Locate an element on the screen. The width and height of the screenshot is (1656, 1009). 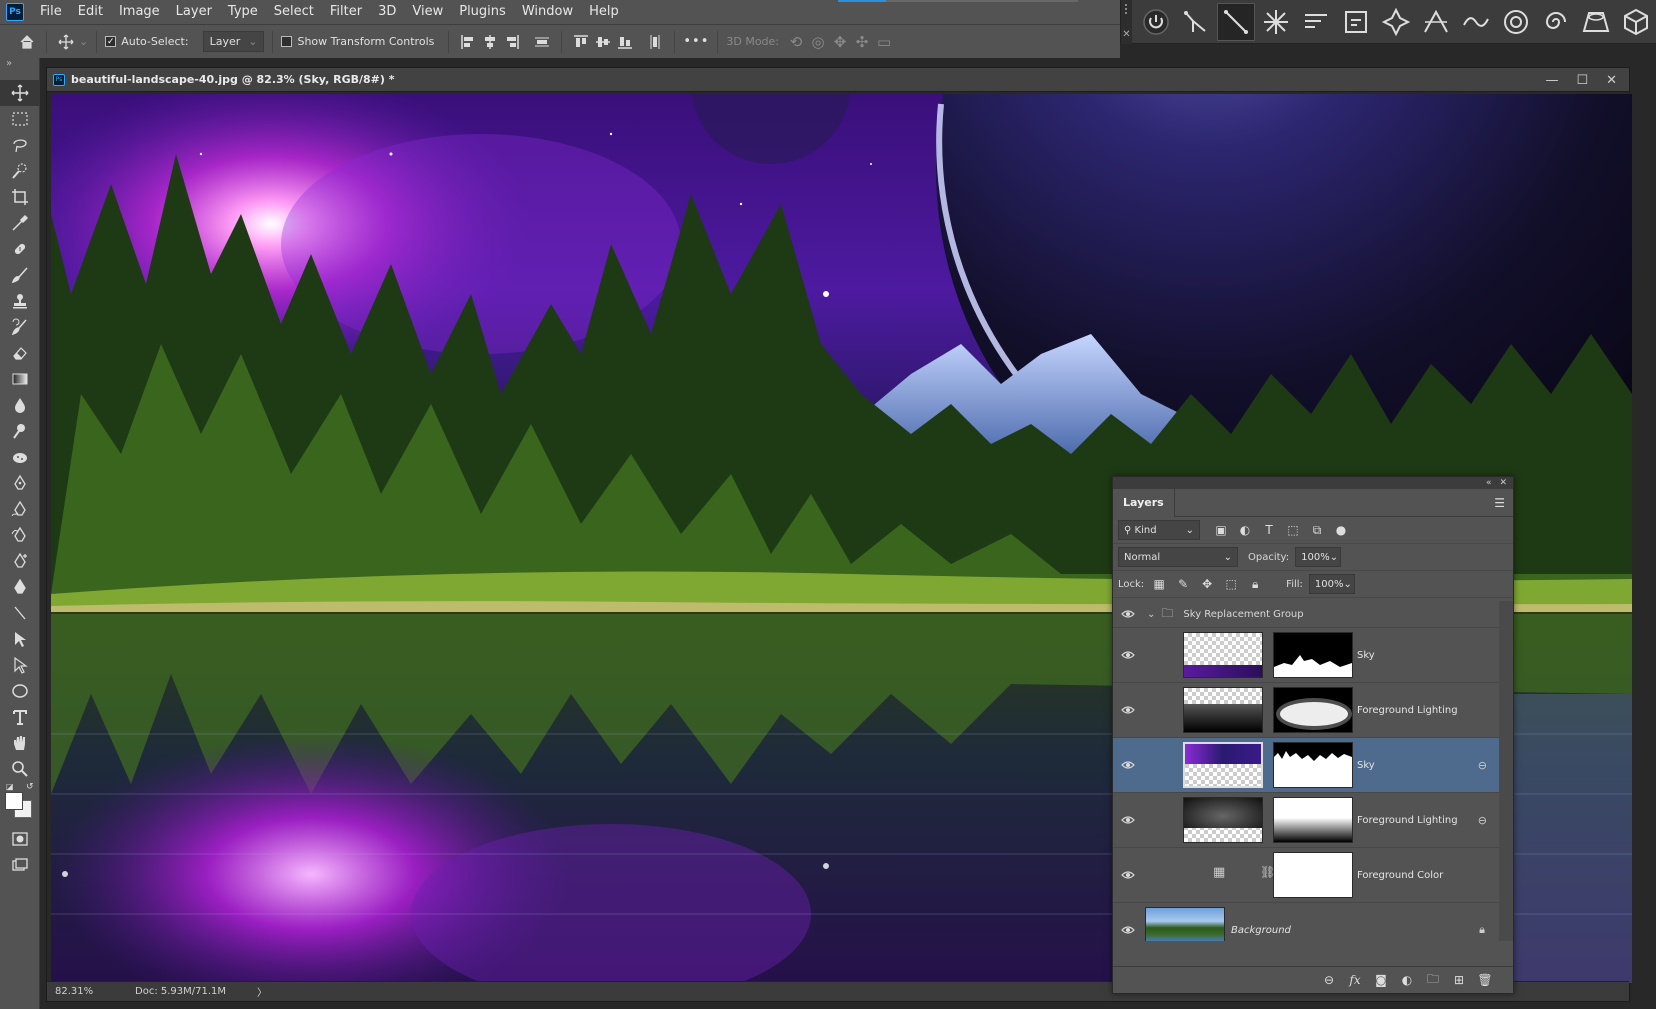
home-icon is located at coordinates (27, 42).